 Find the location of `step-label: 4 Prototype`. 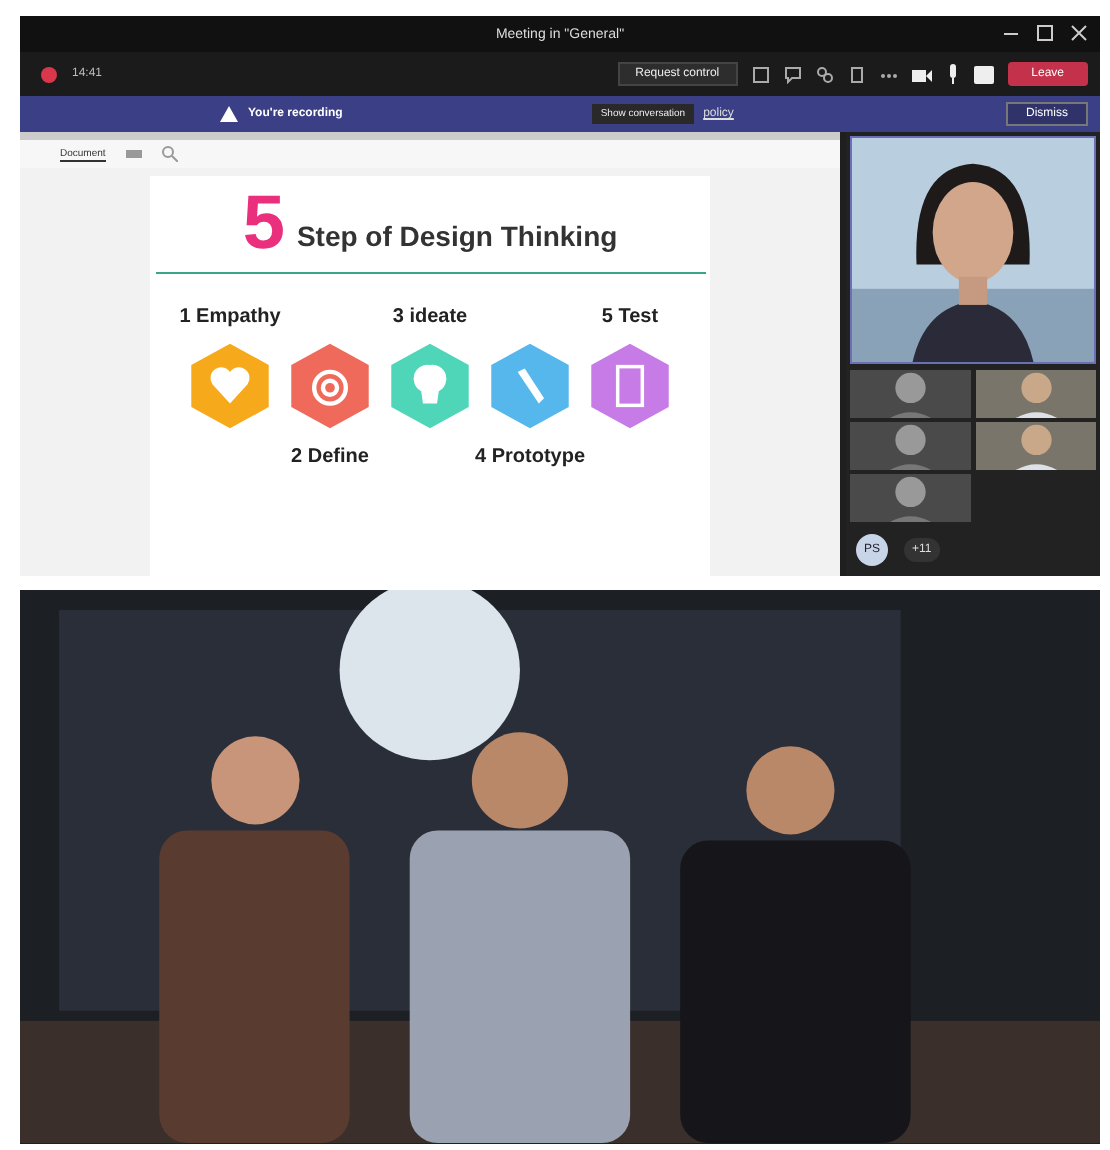

step-label: 4 Prototype is located at coordinates (530, 456).